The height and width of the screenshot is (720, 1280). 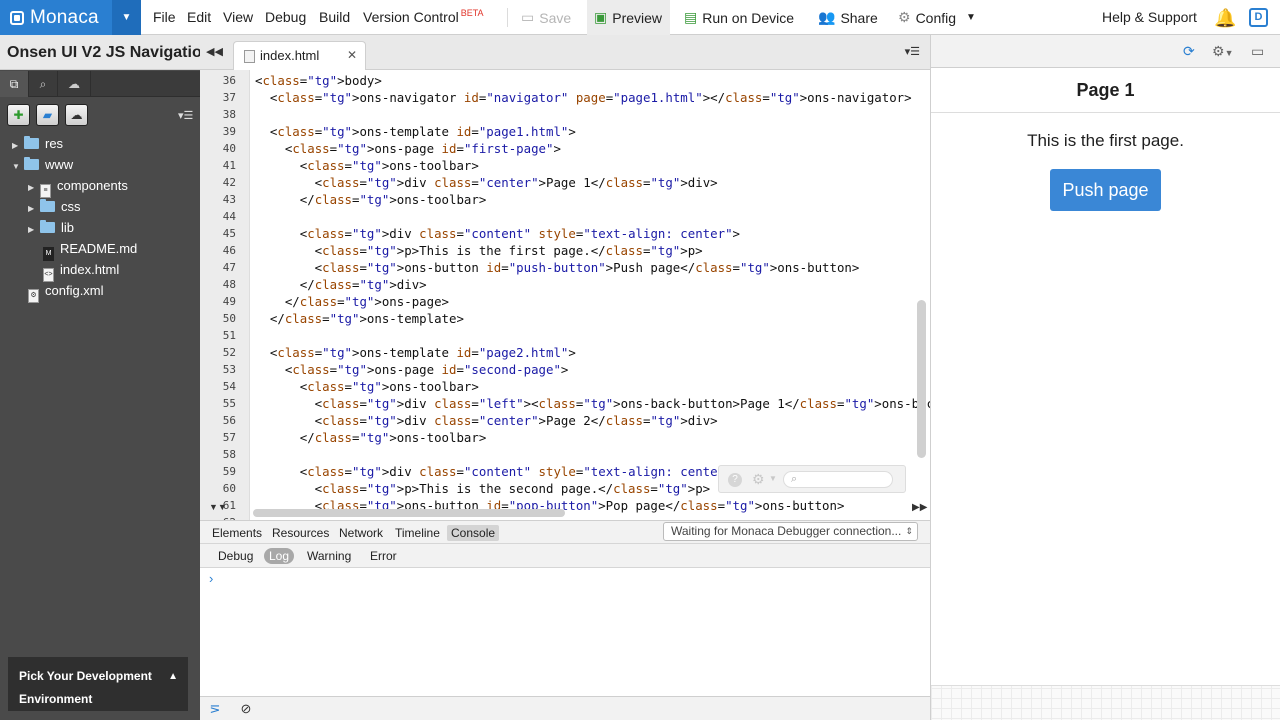 I want to click on menu-view: View, so click(x=238, y=17).